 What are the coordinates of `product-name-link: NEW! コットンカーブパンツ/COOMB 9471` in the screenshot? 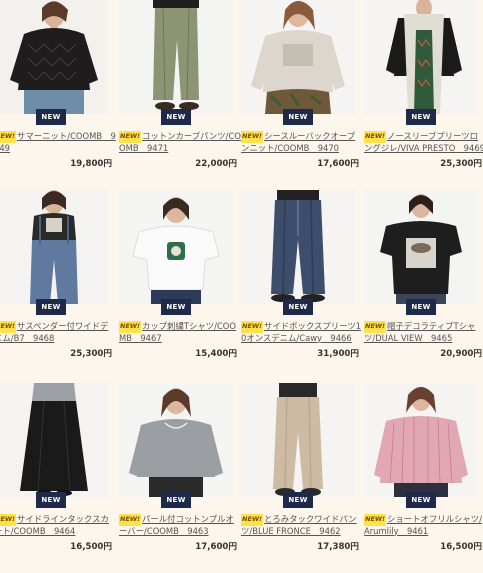 It's located at (180, 142).